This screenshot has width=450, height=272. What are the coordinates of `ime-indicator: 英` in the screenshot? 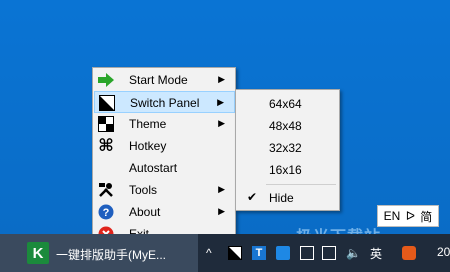 It's located at (376, 253).